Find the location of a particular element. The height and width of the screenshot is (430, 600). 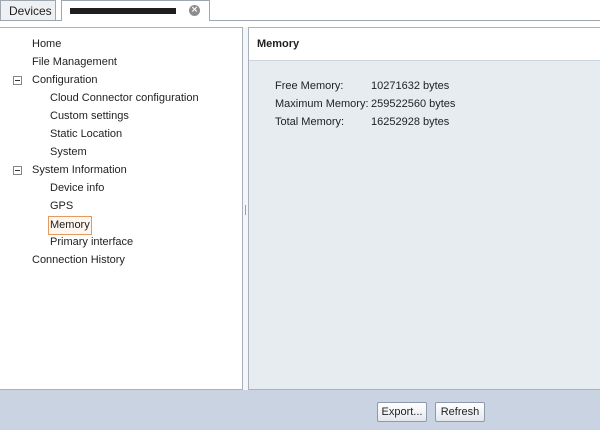

maximum-memory-value: 259522560 bytes is located at coordinates (413, 104).